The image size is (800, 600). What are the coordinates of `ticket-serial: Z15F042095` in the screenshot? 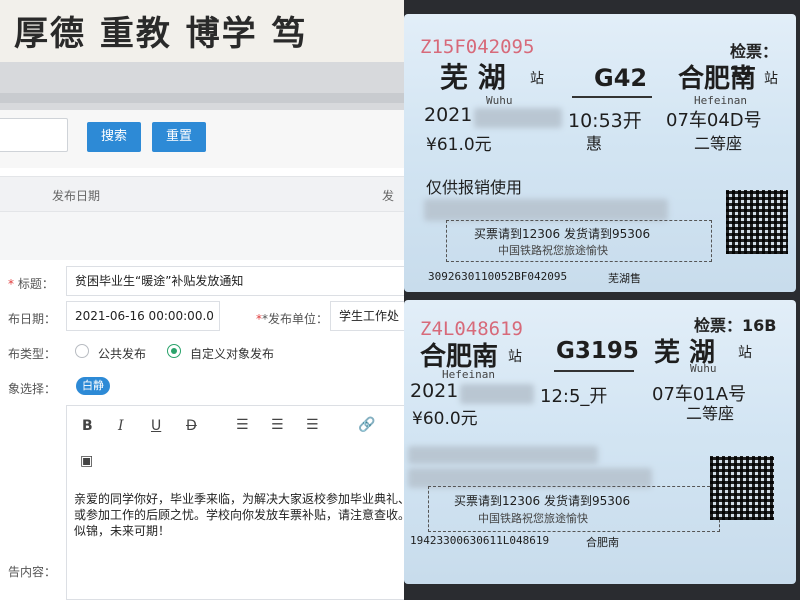 It's located at (477, 47).